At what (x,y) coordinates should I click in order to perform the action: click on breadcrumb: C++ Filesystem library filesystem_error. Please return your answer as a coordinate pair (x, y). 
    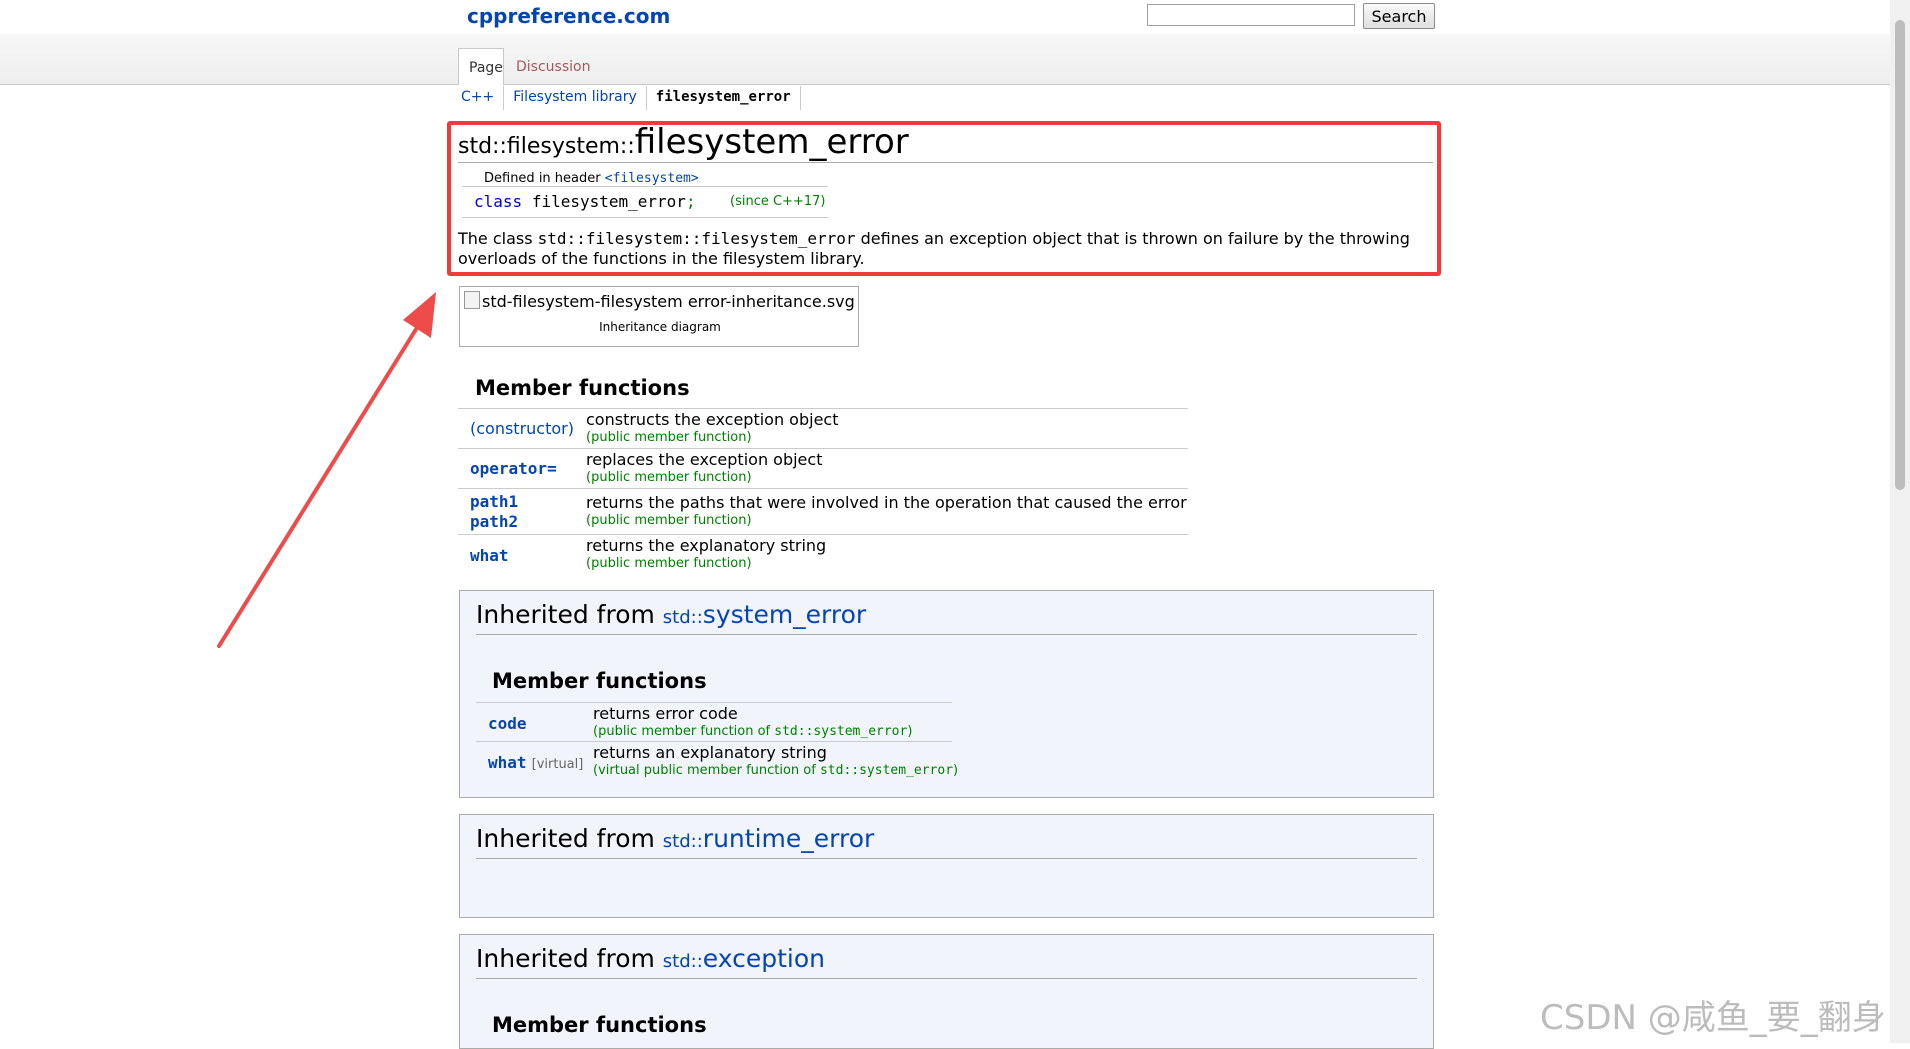
    Looking at the image, I should click on (626, 98).